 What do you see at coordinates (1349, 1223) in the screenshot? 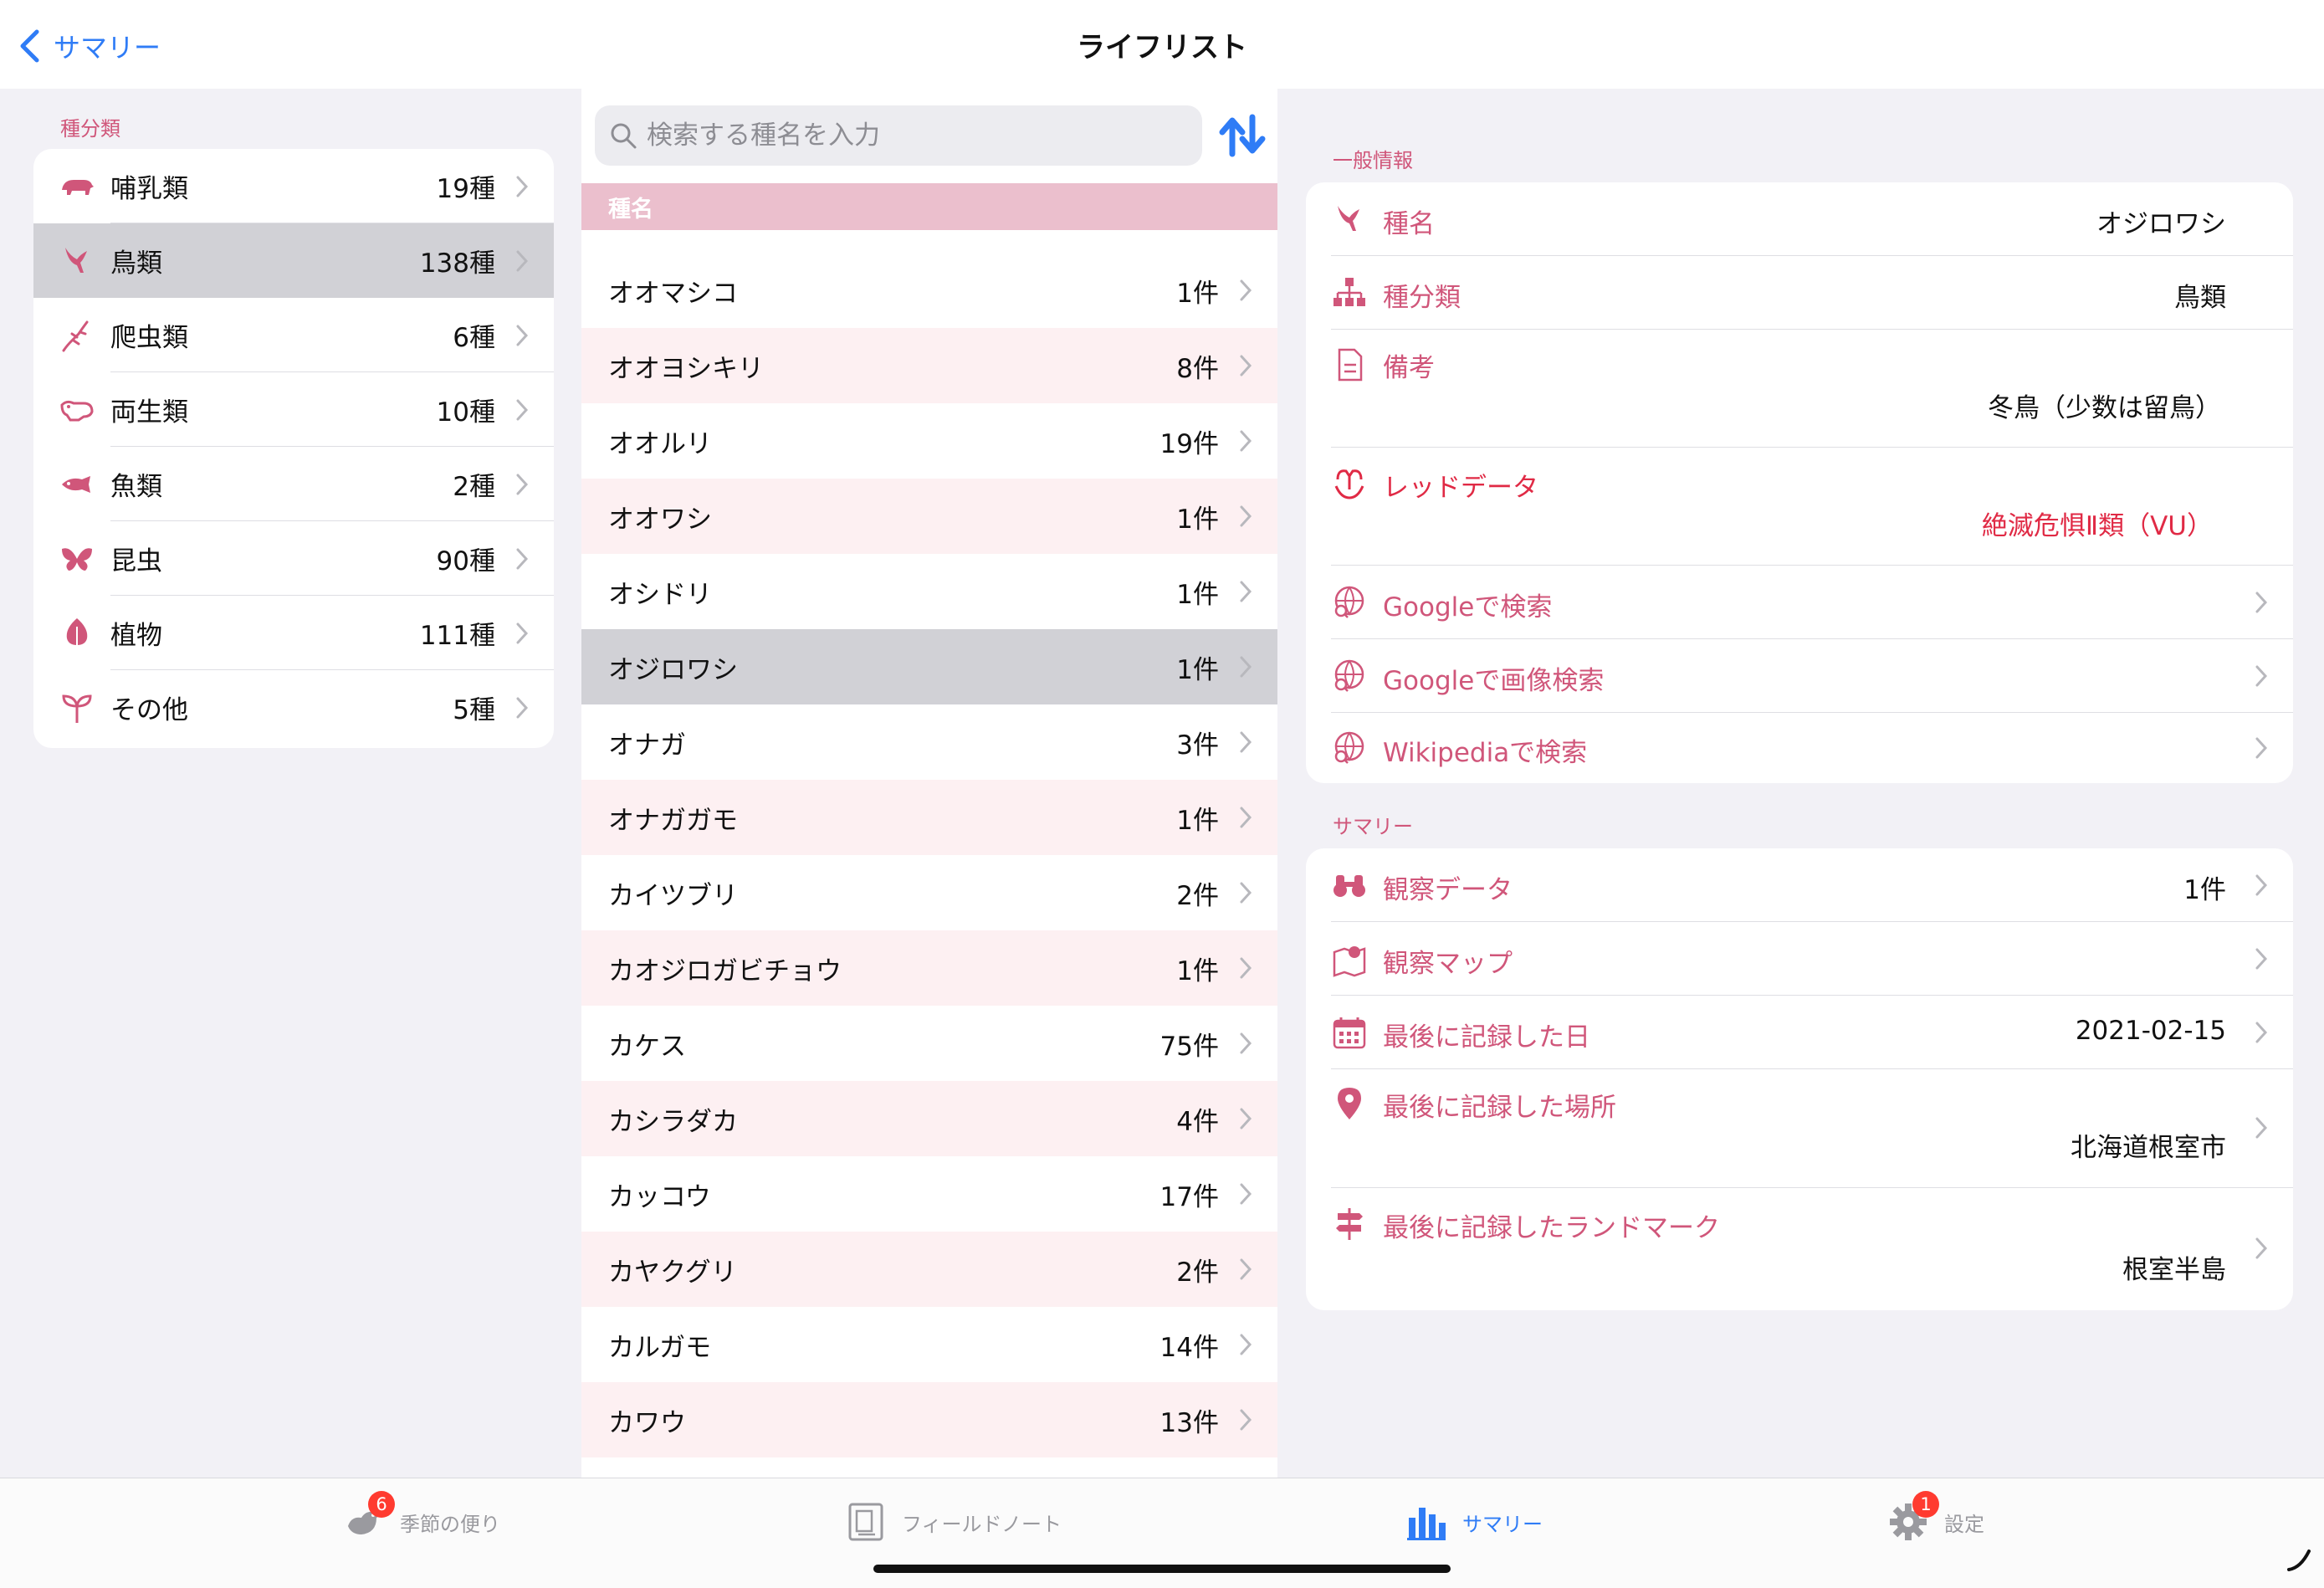
I see `signpost-icon` at bounding box center [1349, 1223].